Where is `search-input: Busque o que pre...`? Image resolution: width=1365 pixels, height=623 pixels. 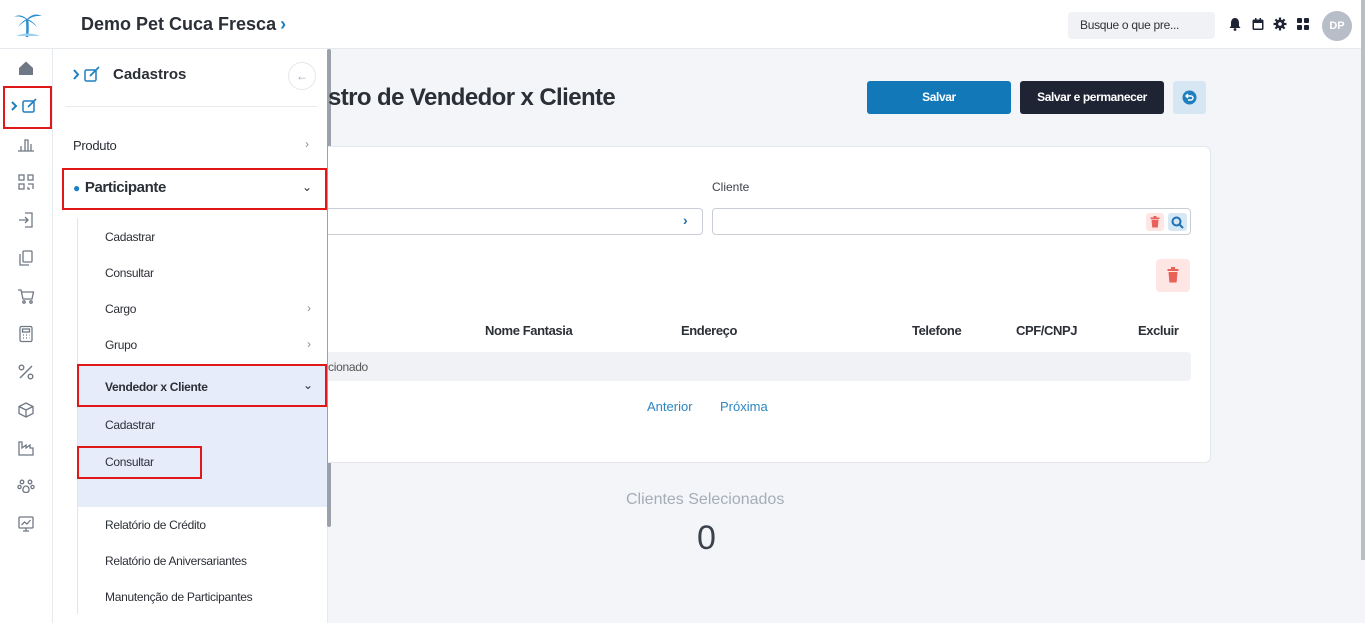
search-input: Busque o que pre... is located at coordinates (1141, 25).